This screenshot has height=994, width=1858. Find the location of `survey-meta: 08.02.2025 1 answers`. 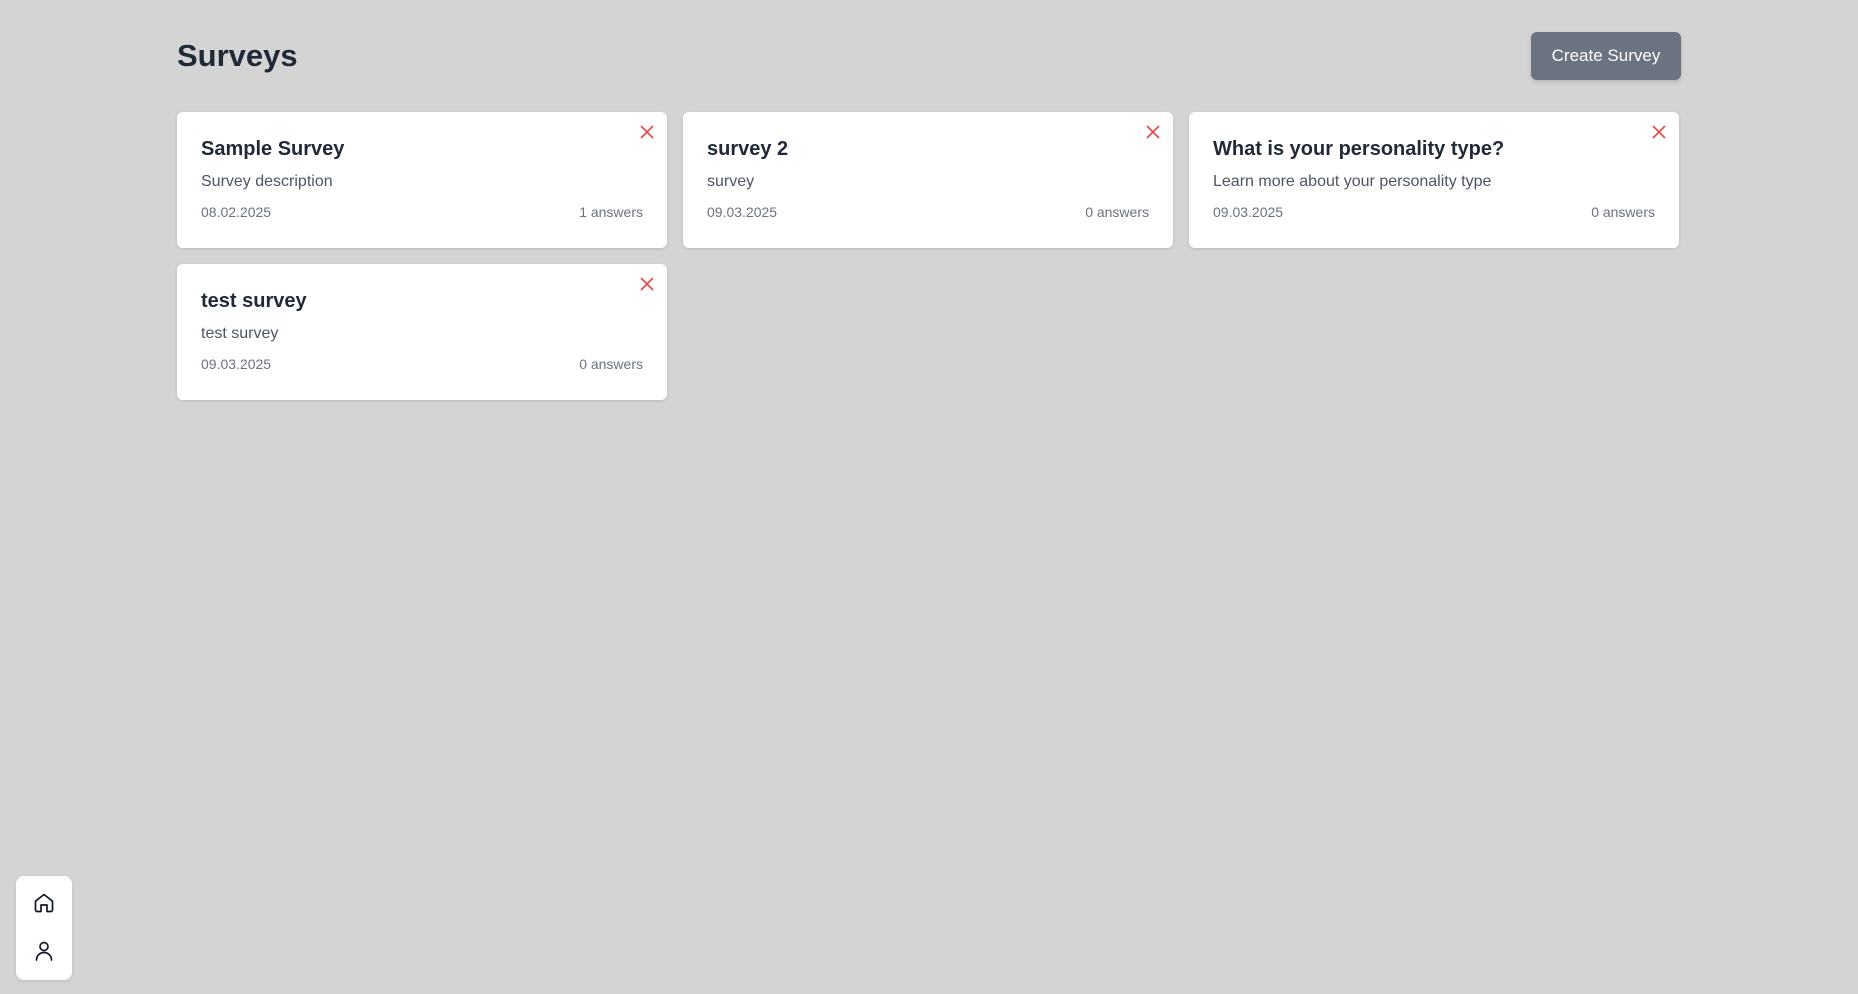

survey-meta: 08.02.2025 1 answers is located at coordinates (422, 212).